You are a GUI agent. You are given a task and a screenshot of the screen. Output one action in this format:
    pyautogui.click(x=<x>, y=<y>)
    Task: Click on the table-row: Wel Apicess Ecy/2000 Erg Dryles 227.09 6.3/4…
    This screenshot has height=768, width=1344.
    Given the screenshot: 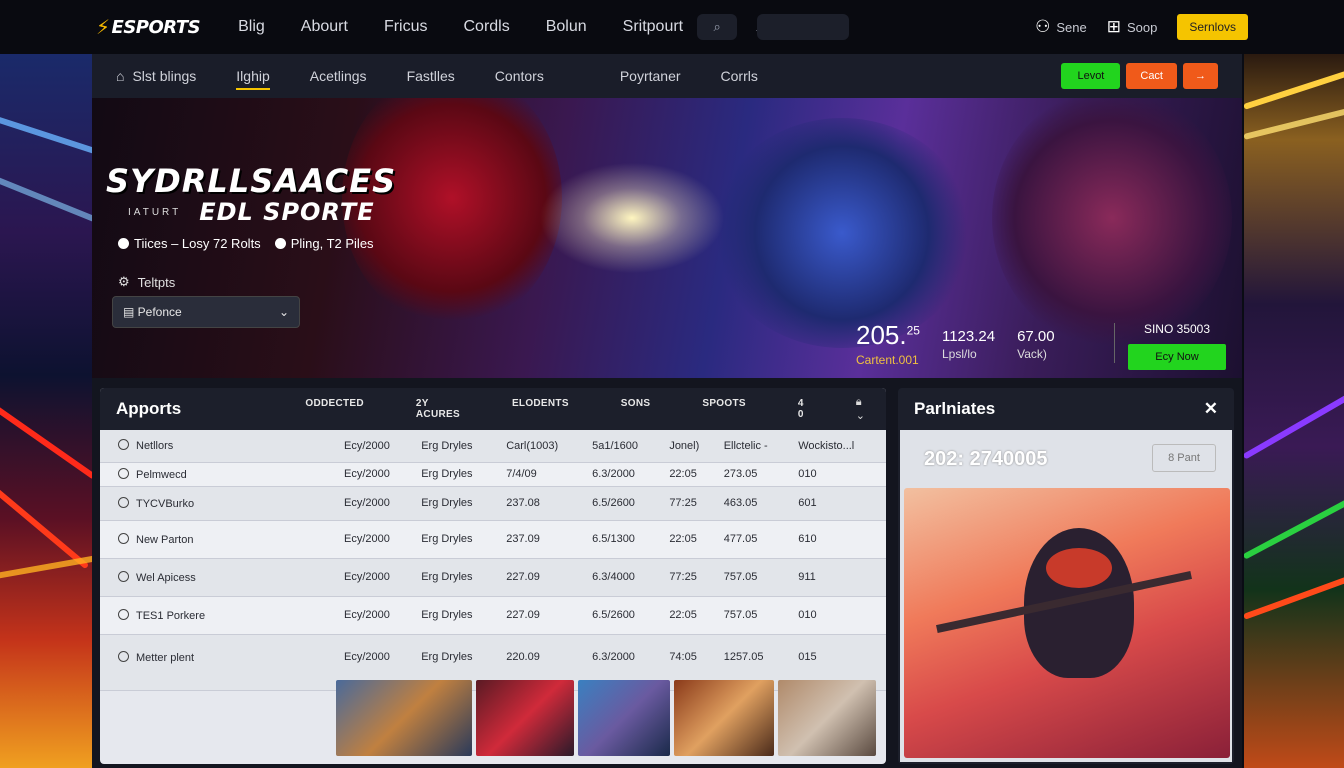 What is the action you would take?
    pyautogui.click(x=493, y=577)
    